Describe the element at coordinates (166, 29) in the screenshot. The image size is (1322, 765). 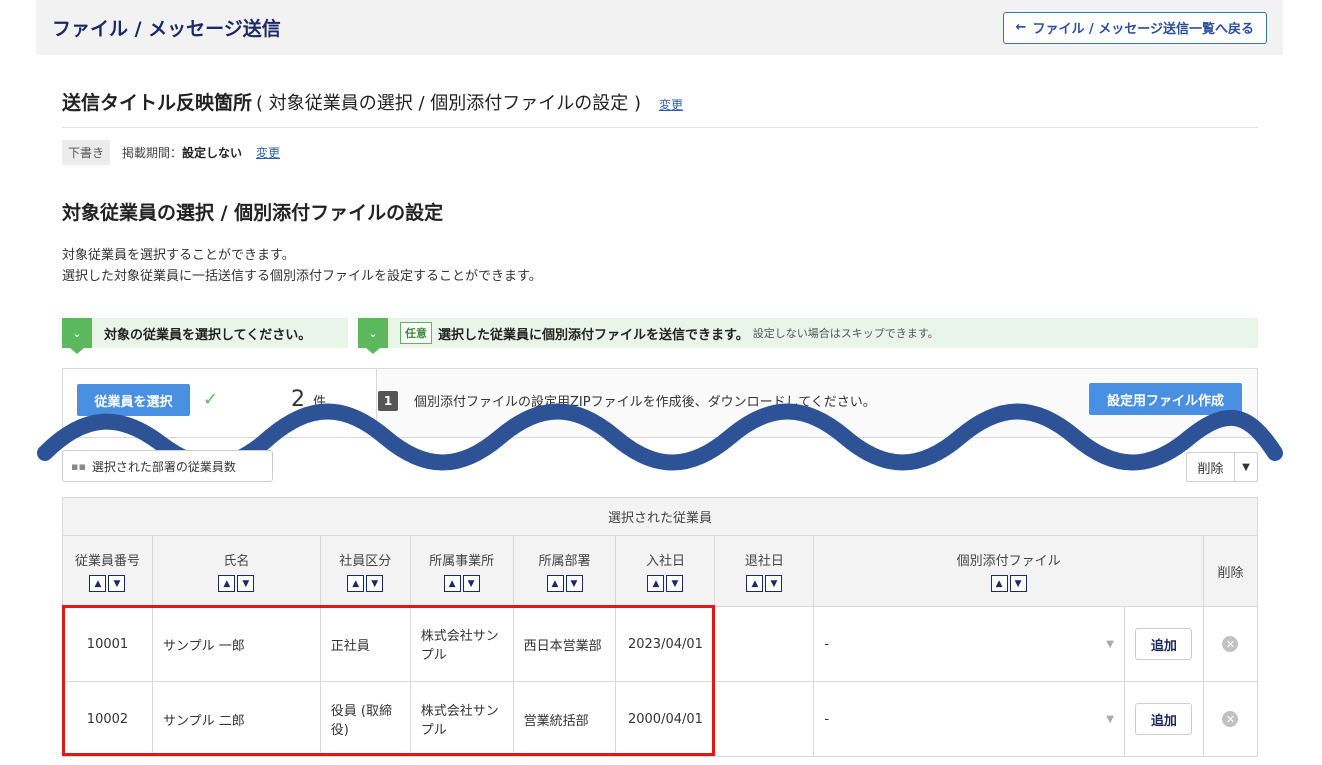
I see `page-title: ファイル / メッセージ送信` at that location.